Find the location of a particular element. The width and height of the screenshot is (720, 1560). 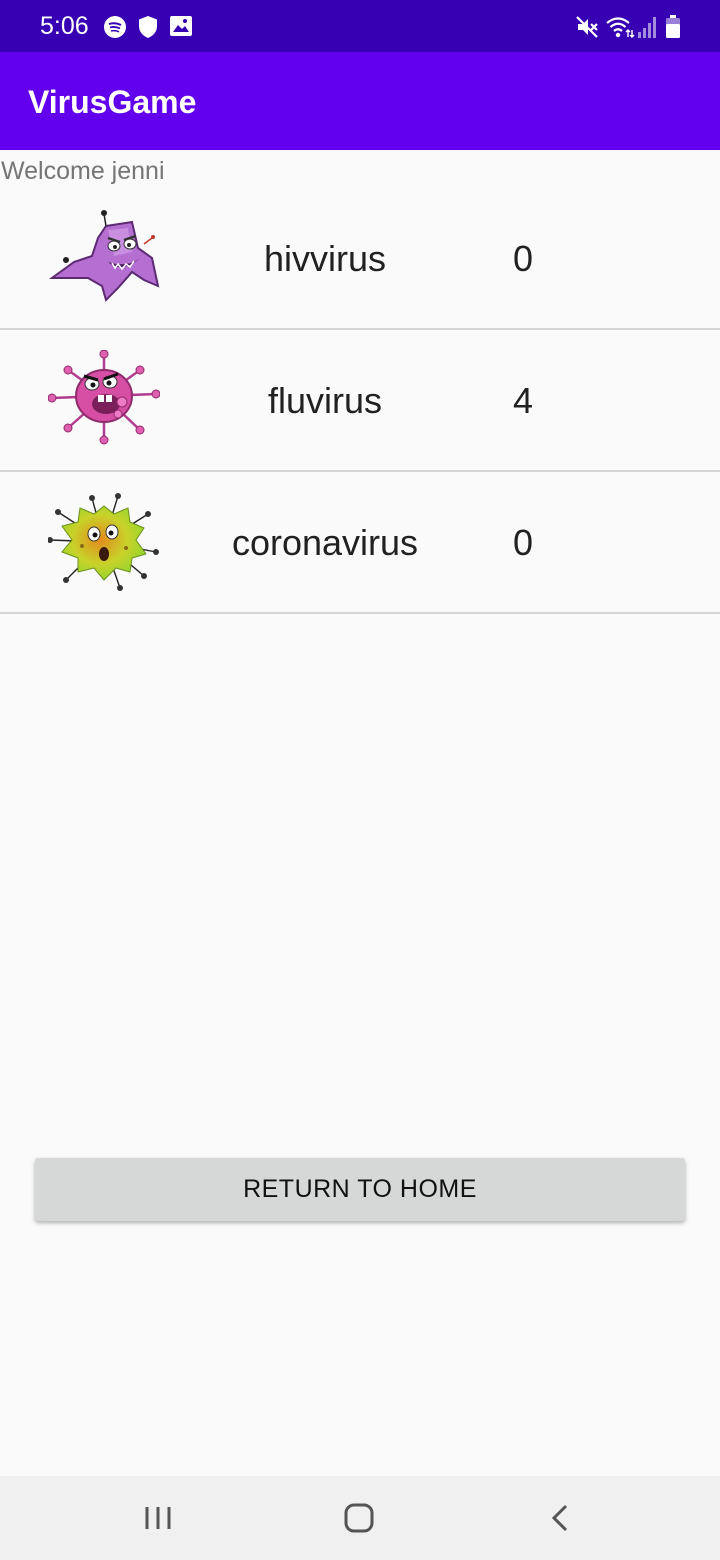

return-to-home-button: RETURN TO HOME is located at coordinates (360, 1189).